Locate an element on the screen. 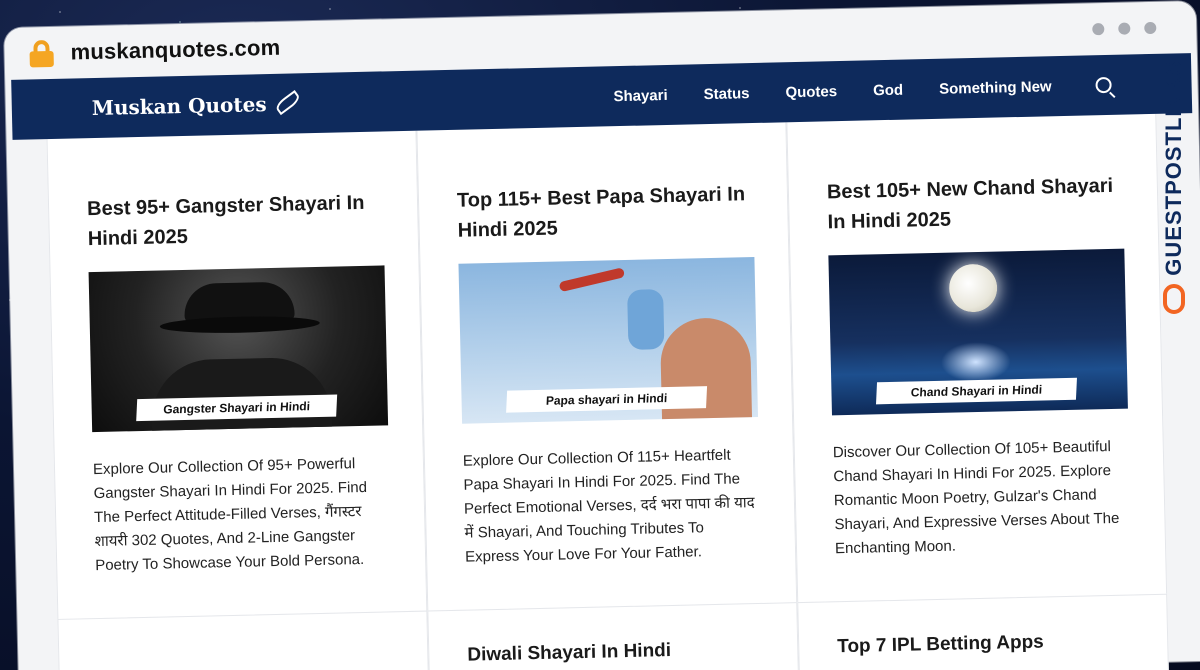  nav-item-god: God is located at coordinates (888, 90).